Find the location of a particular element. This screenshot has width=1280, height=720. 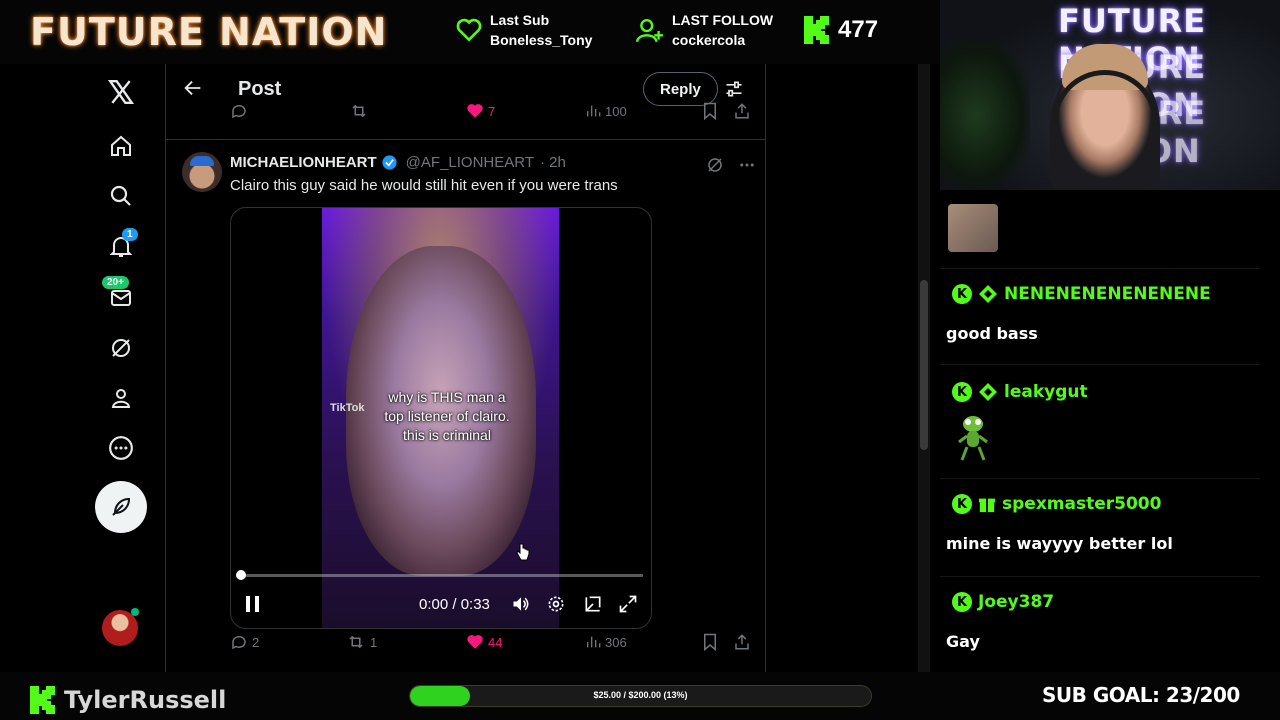

reply-icon is located at coordinates (239, 111).